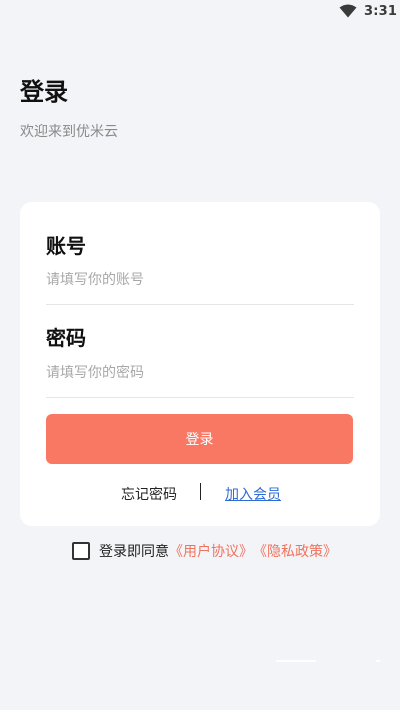  I want to click on agreement-row: 登录即同意 《用户协议》 《隐私政策》, so click(204, 551).